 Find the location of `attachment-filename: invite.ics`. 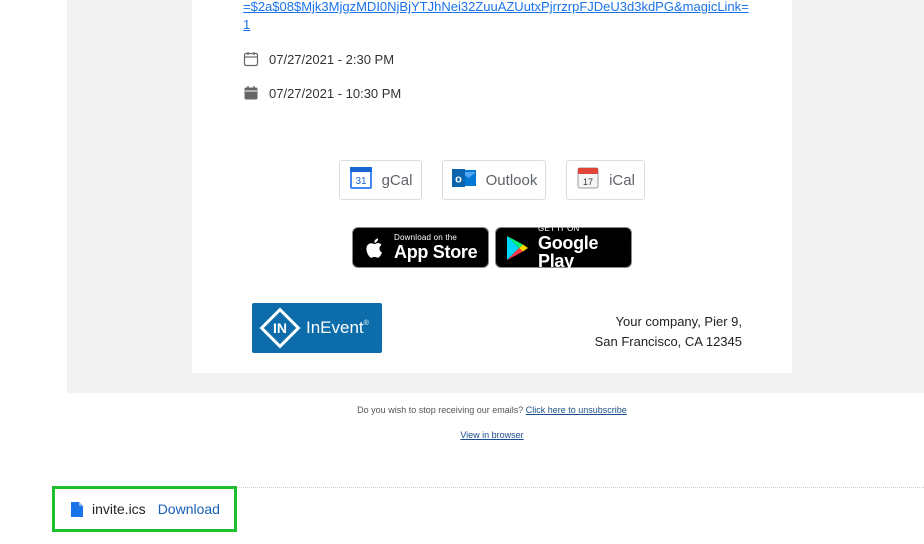

attachment-filename: invite.ics is located at coordinates (119, 509).